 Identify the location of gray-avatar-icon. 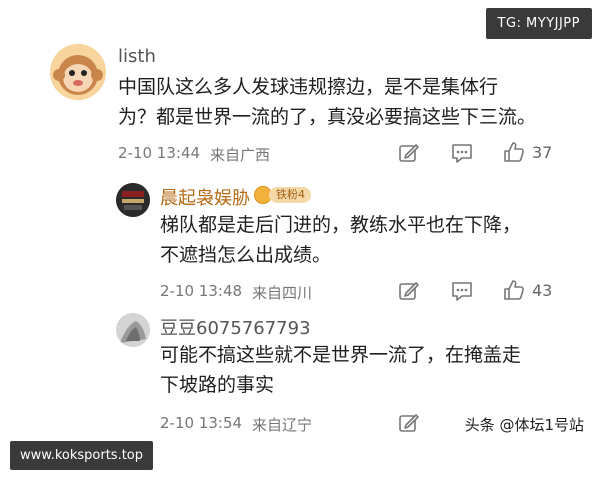
(133, 330).